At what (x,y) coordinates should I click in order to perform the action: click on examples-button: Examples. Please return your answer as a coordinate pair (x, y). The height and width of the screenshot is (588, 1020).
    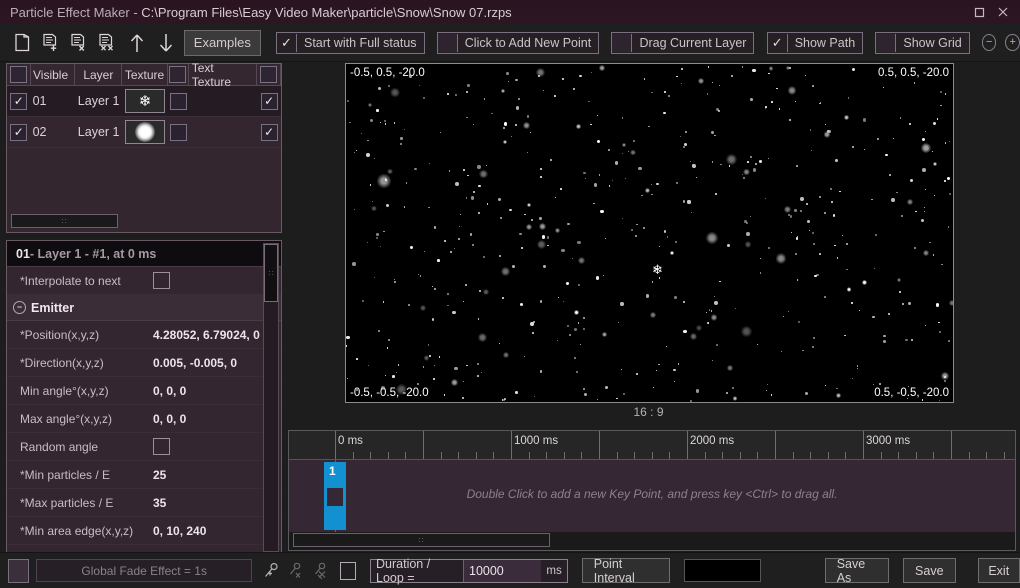
    Looking at the image, I should click on (222, 42).